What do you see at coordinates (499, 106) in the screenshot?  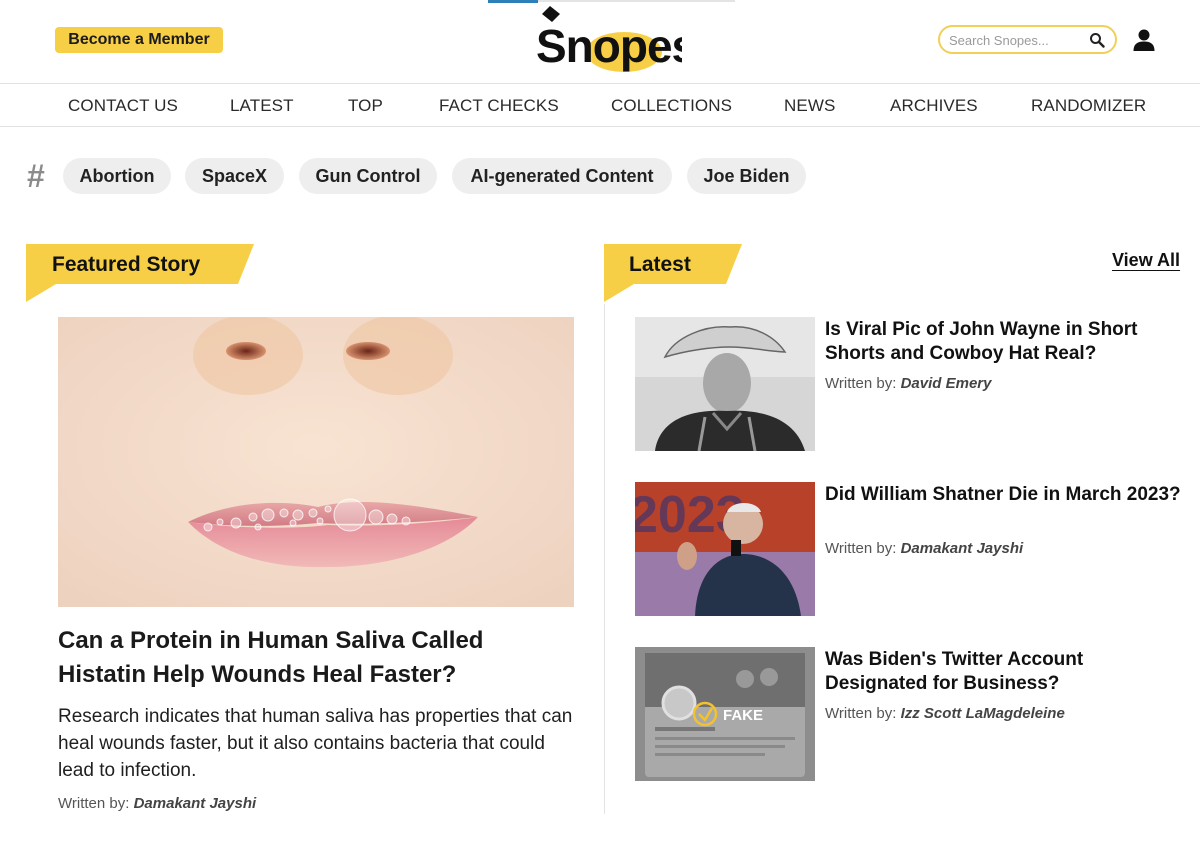 I see `nav-fact-checks: FACT CHECKS` at bounding box center [499, 106].